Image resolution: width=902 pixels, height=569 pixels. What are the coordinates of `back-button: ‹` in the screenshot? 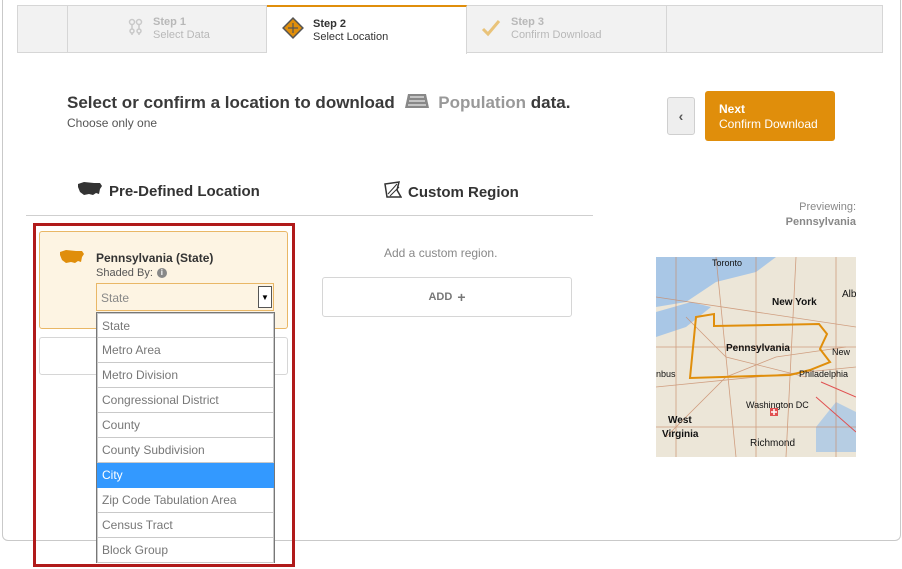 It's located at (681, 116).